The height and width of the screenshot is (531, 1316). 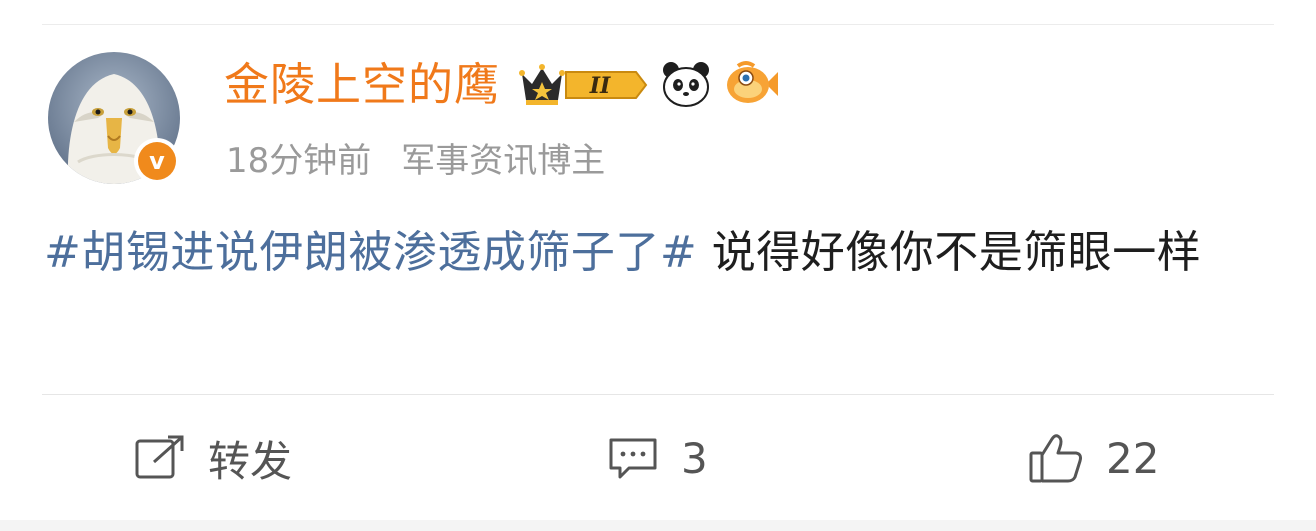 I want to click on like-button: 22, so click(x=1093, y=458).